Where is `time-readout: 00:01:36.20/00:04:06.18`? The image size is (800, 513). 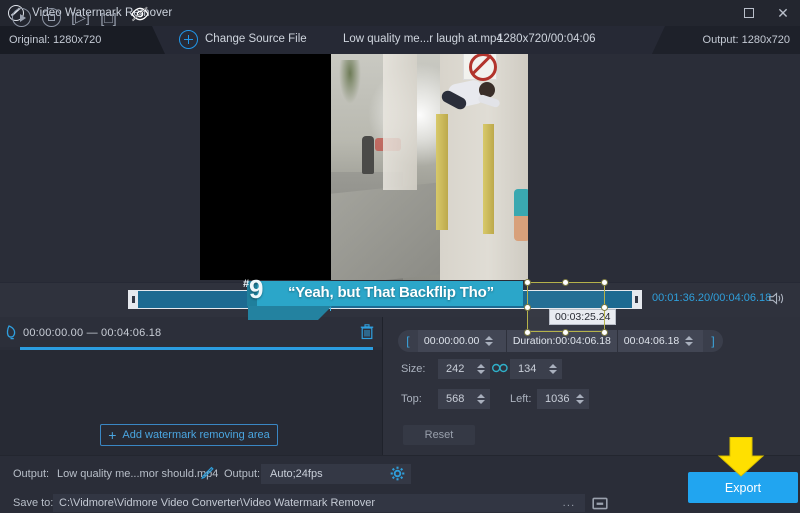 time-readout: 00:01:36.20/00:04:06.18 is located at coordinates (711, 298).